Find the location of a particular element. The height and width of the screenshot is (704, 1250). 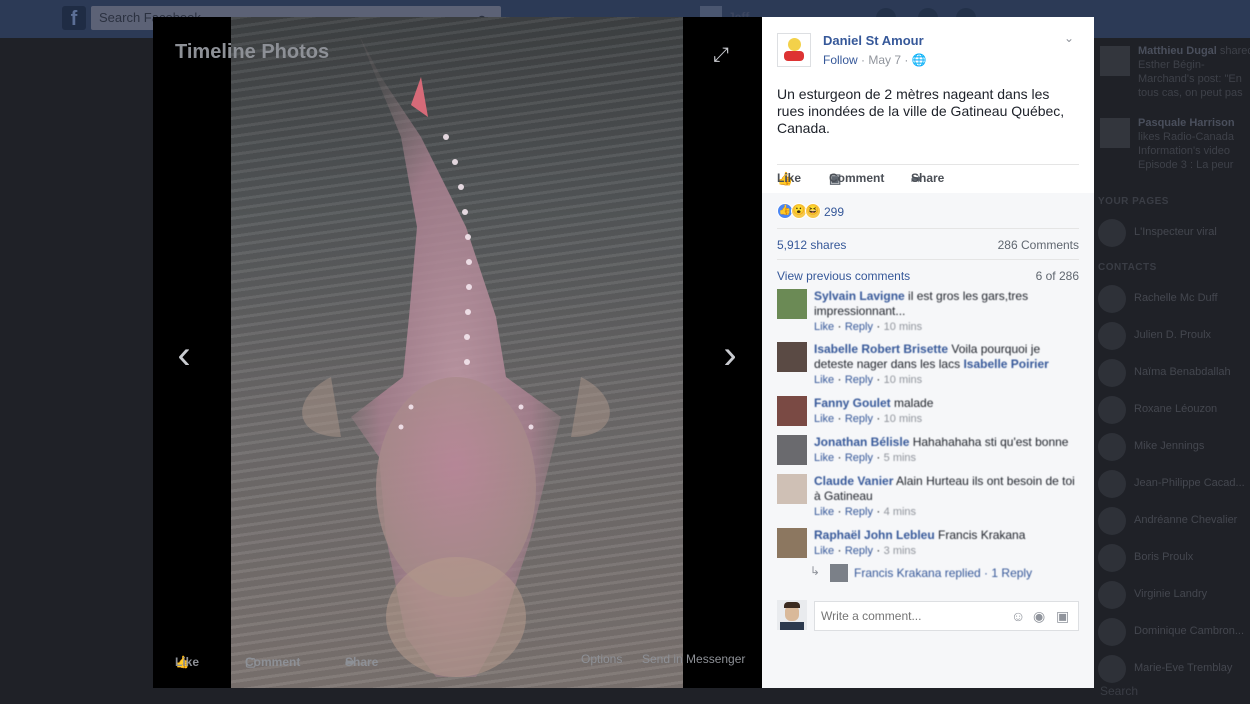

contacts-heading: CONTACTS is located at coordinates (1127, 267).